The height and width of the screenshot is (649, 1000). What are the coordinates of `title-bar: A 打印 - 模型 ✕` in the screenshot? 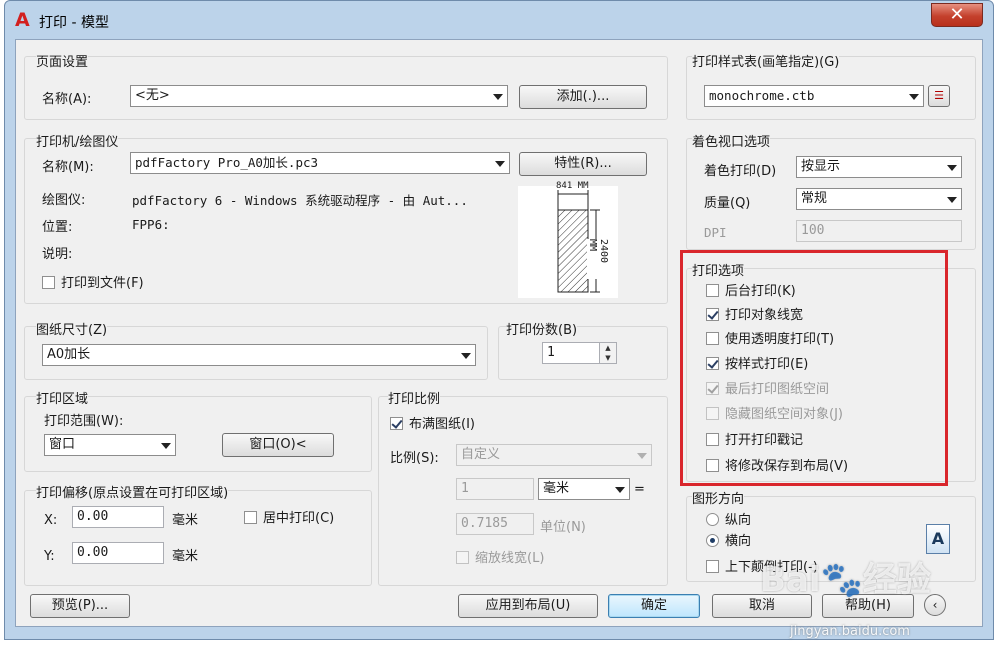 It's located at (499, 20).